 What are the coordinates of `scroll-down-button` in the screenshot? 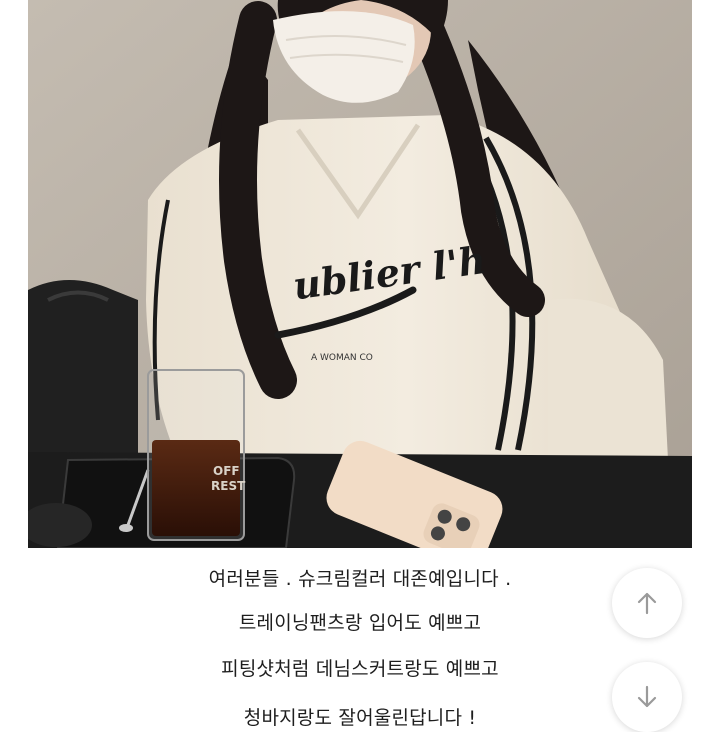 It's located at (647, 697).